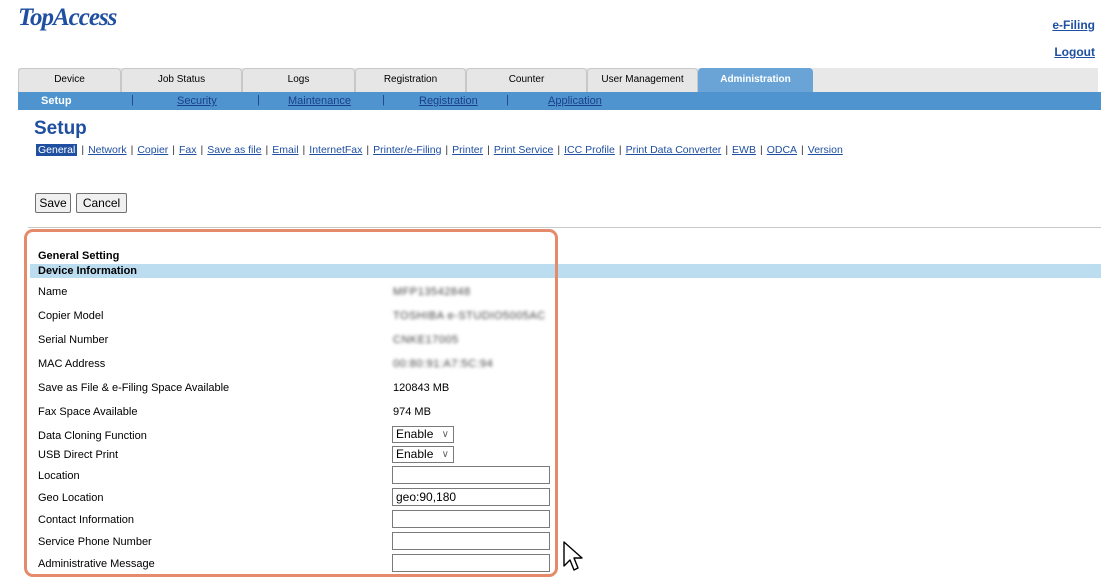  What do you see at coordinates (67, 17) in the screenshot?
I see `topaccess-logo: TopAccess` at bounding box center [67, 17].